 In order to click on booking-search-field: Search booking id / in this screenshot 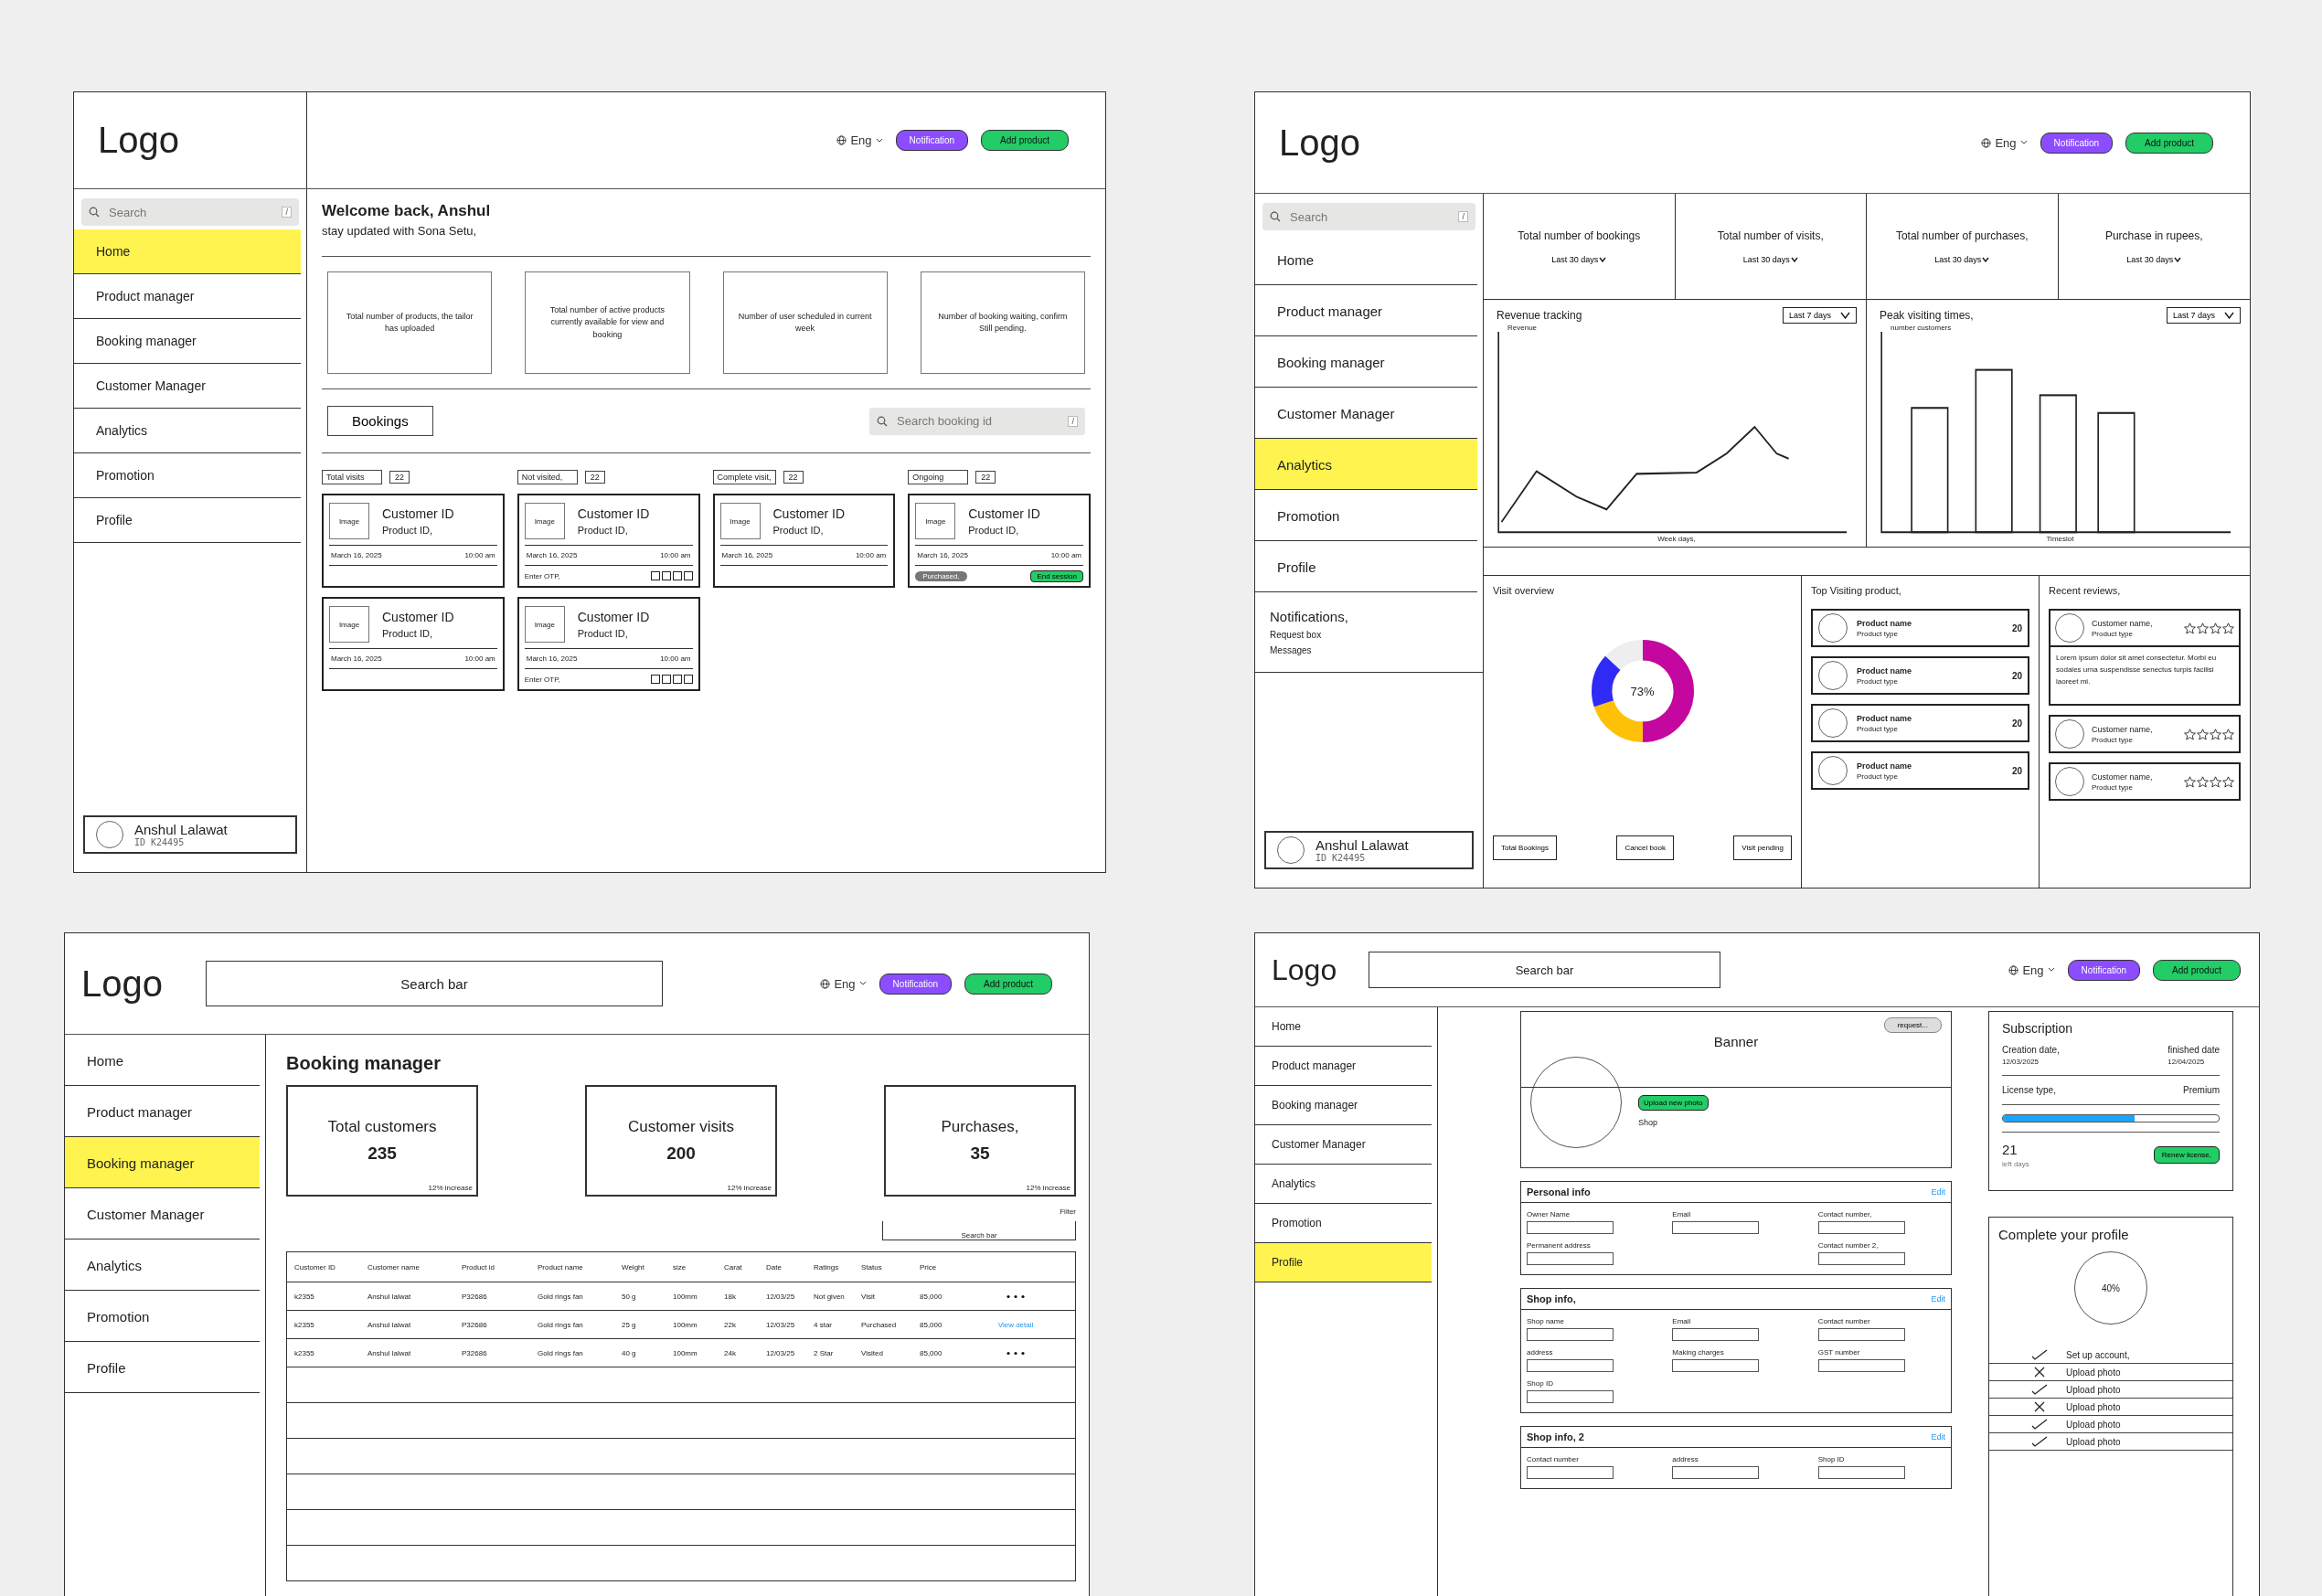, I will do `click(977, 421)`.